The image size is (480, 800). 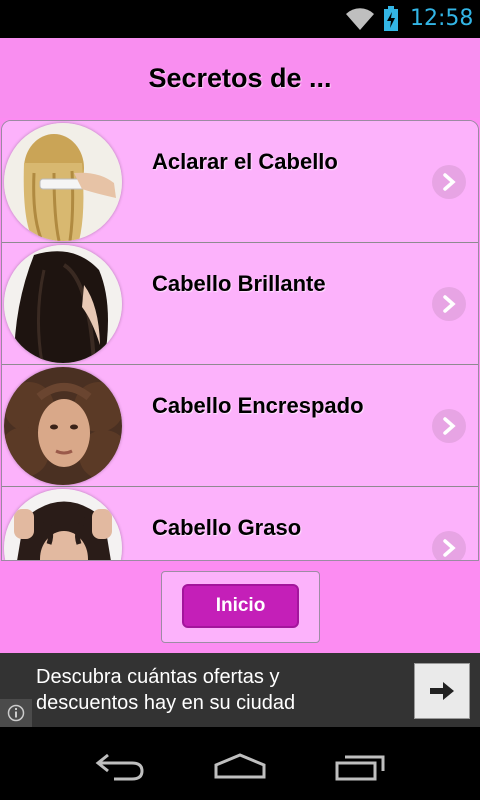 What do you see at coordinates (442, 18) in the screenshot?
I see `clock: 12:58` at bounding box center [442, 18].